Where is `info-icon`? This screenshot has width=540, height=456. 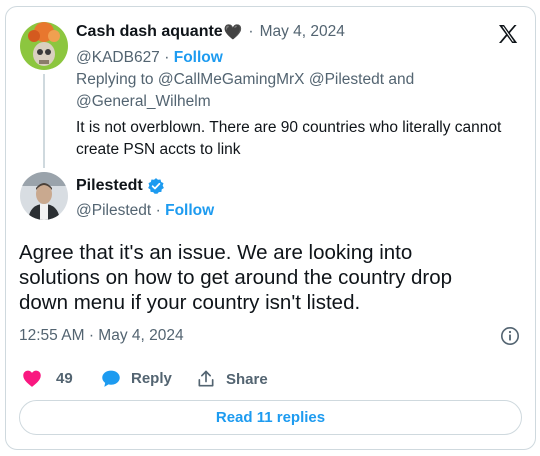 info-icon is located at coordinates (510, 336).